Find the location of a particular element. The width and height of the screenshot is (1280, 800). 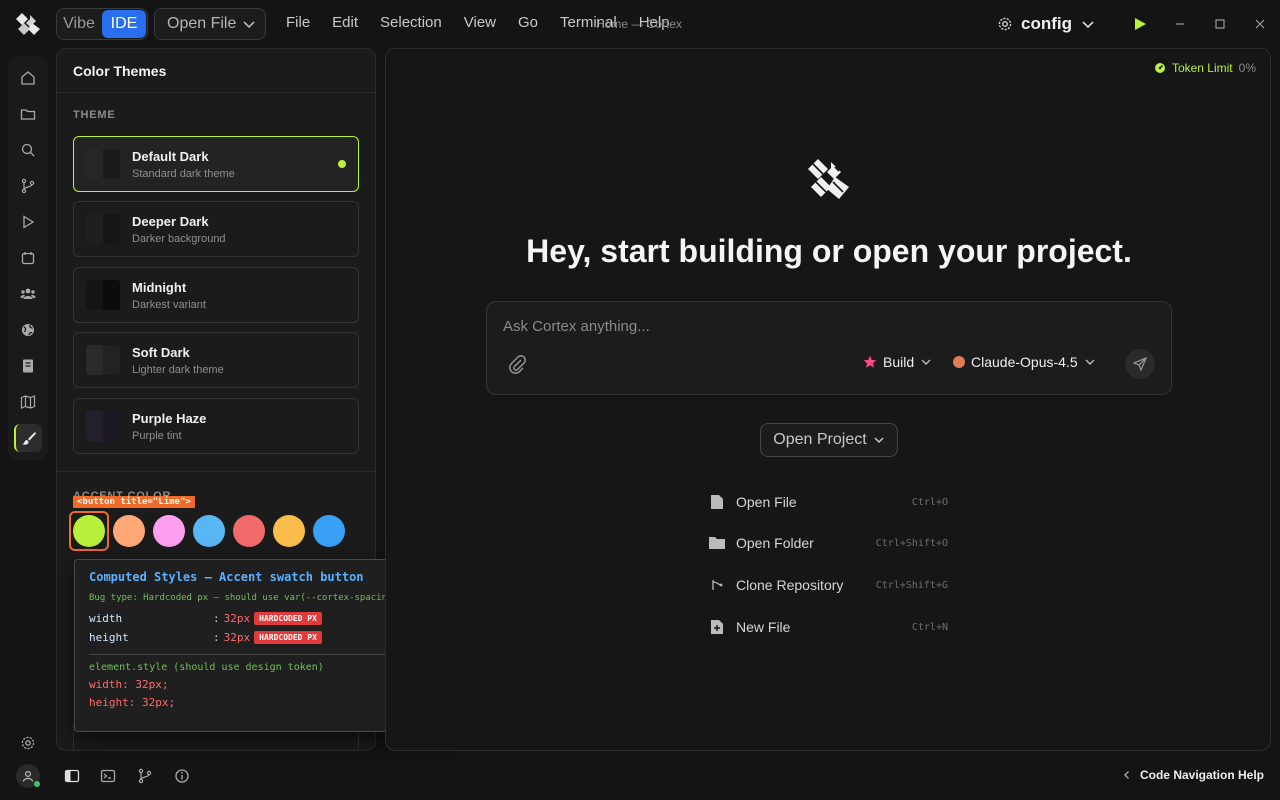

theme-card-purple-haze: Purple Haze Purple tint is located at coordinates (216, 426).